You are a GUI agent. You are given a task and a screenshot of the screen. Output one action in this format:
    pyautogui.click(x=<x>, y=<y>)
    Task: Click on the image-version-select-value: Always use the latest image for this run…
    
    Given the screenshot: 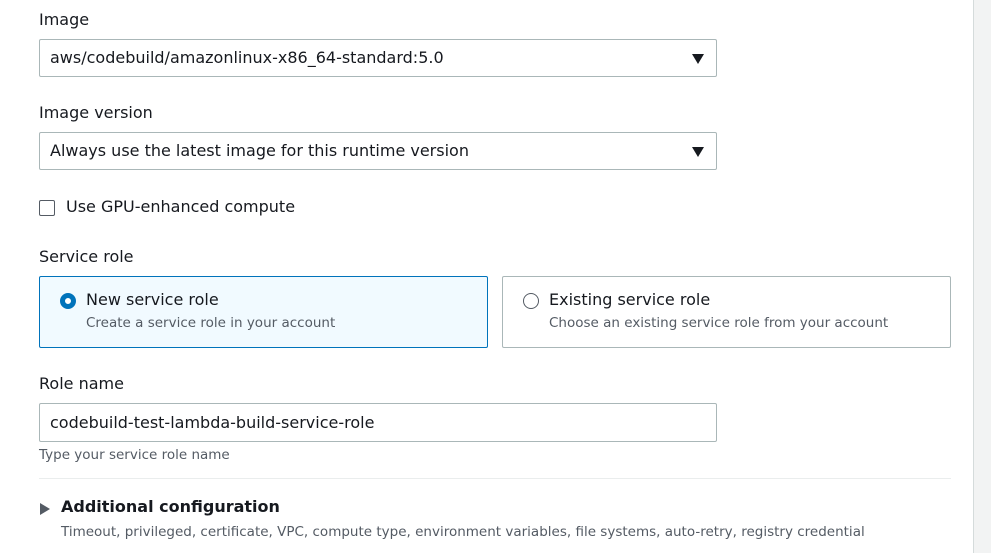 What is the action you would take?
    pyautogui.click(x=259, y=150)
    